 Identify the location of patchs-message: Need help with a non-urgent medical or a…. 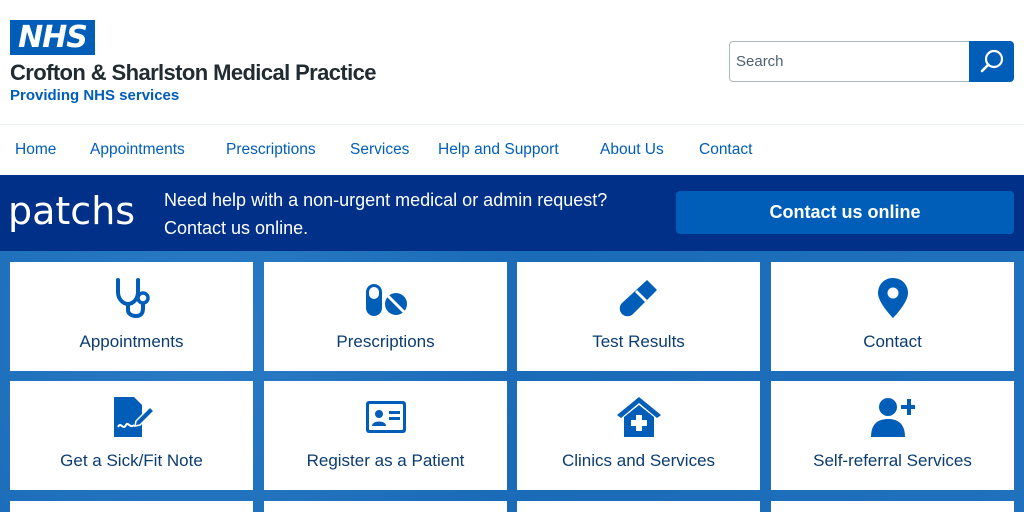
(386, 214).